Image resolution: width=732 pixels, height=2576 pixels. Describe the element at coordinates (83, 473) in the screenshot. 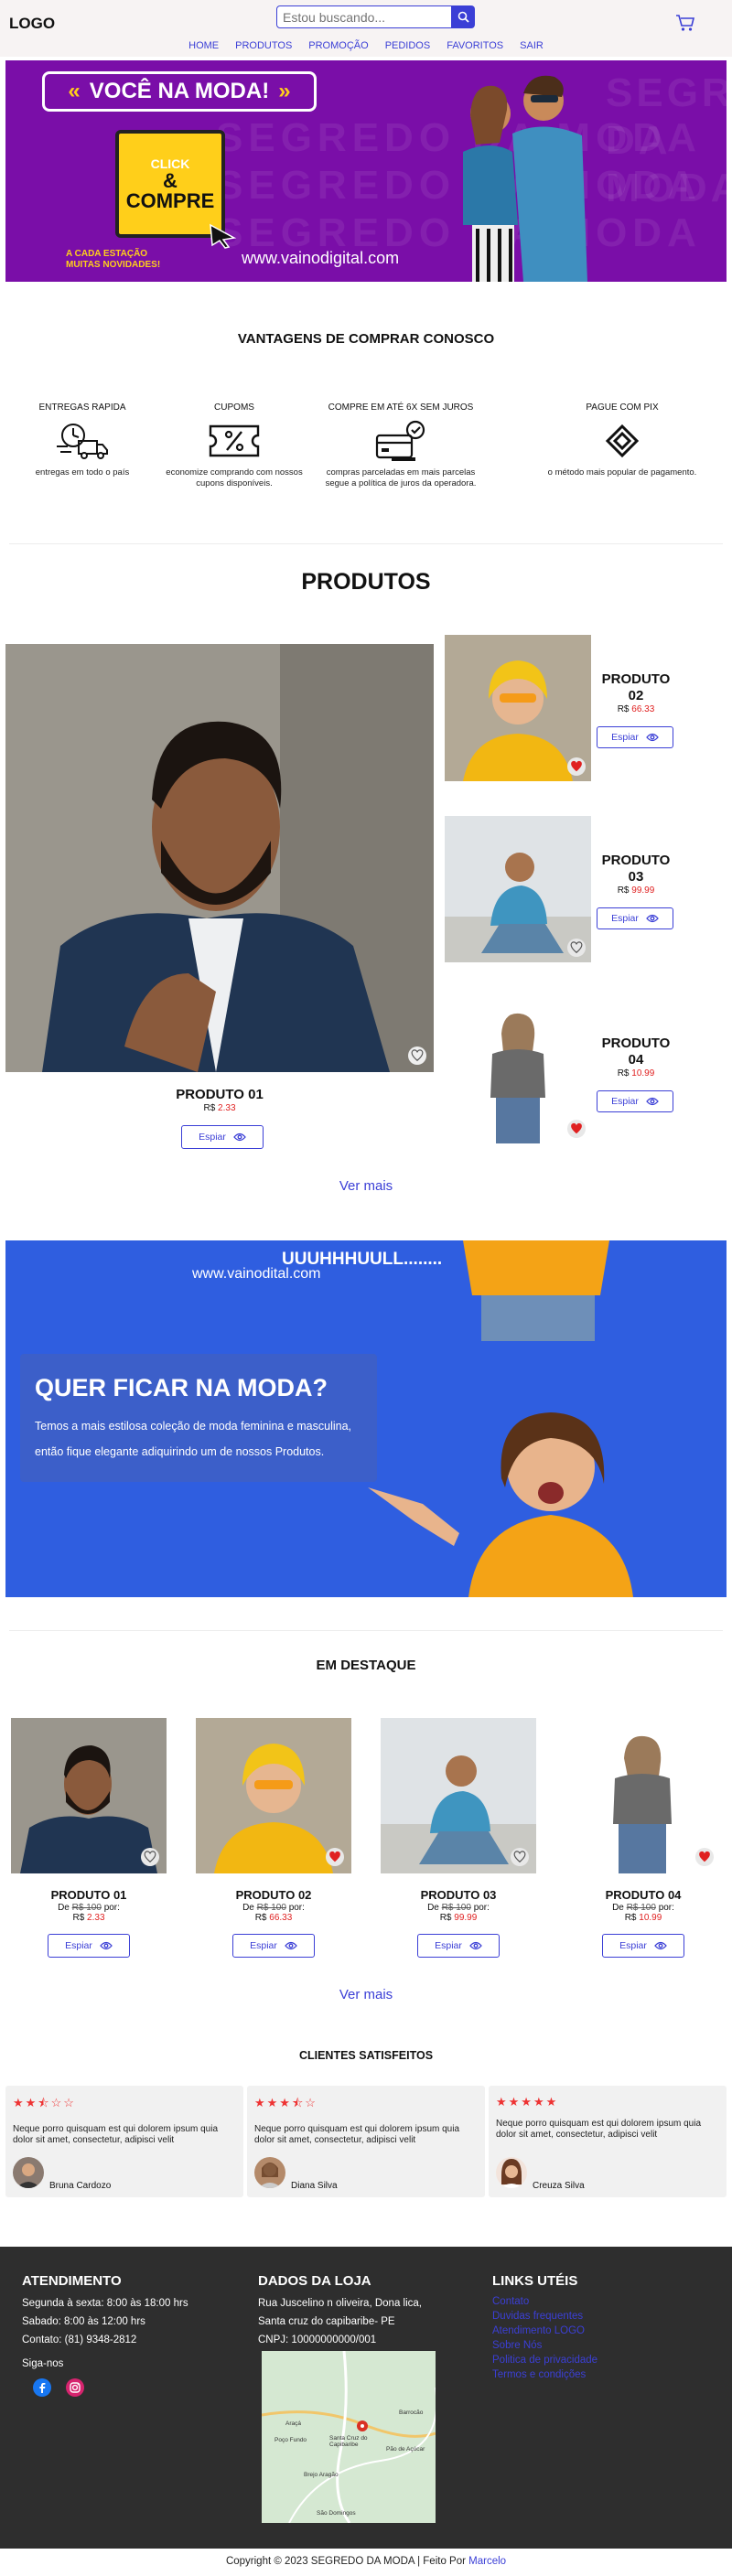

I see `advantage-desc: entregas em todo o país` at that location.